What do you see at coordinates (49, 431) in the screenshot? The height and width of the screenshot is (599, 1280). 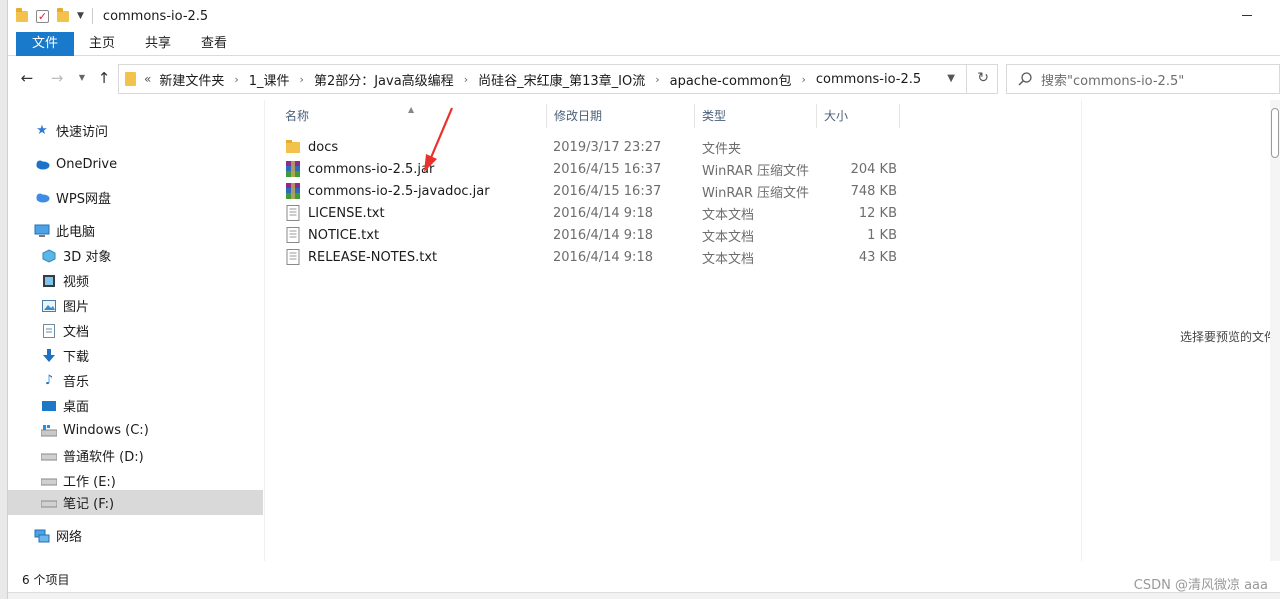 I see `windows-drive-icon` at bounding box center [49, 431].